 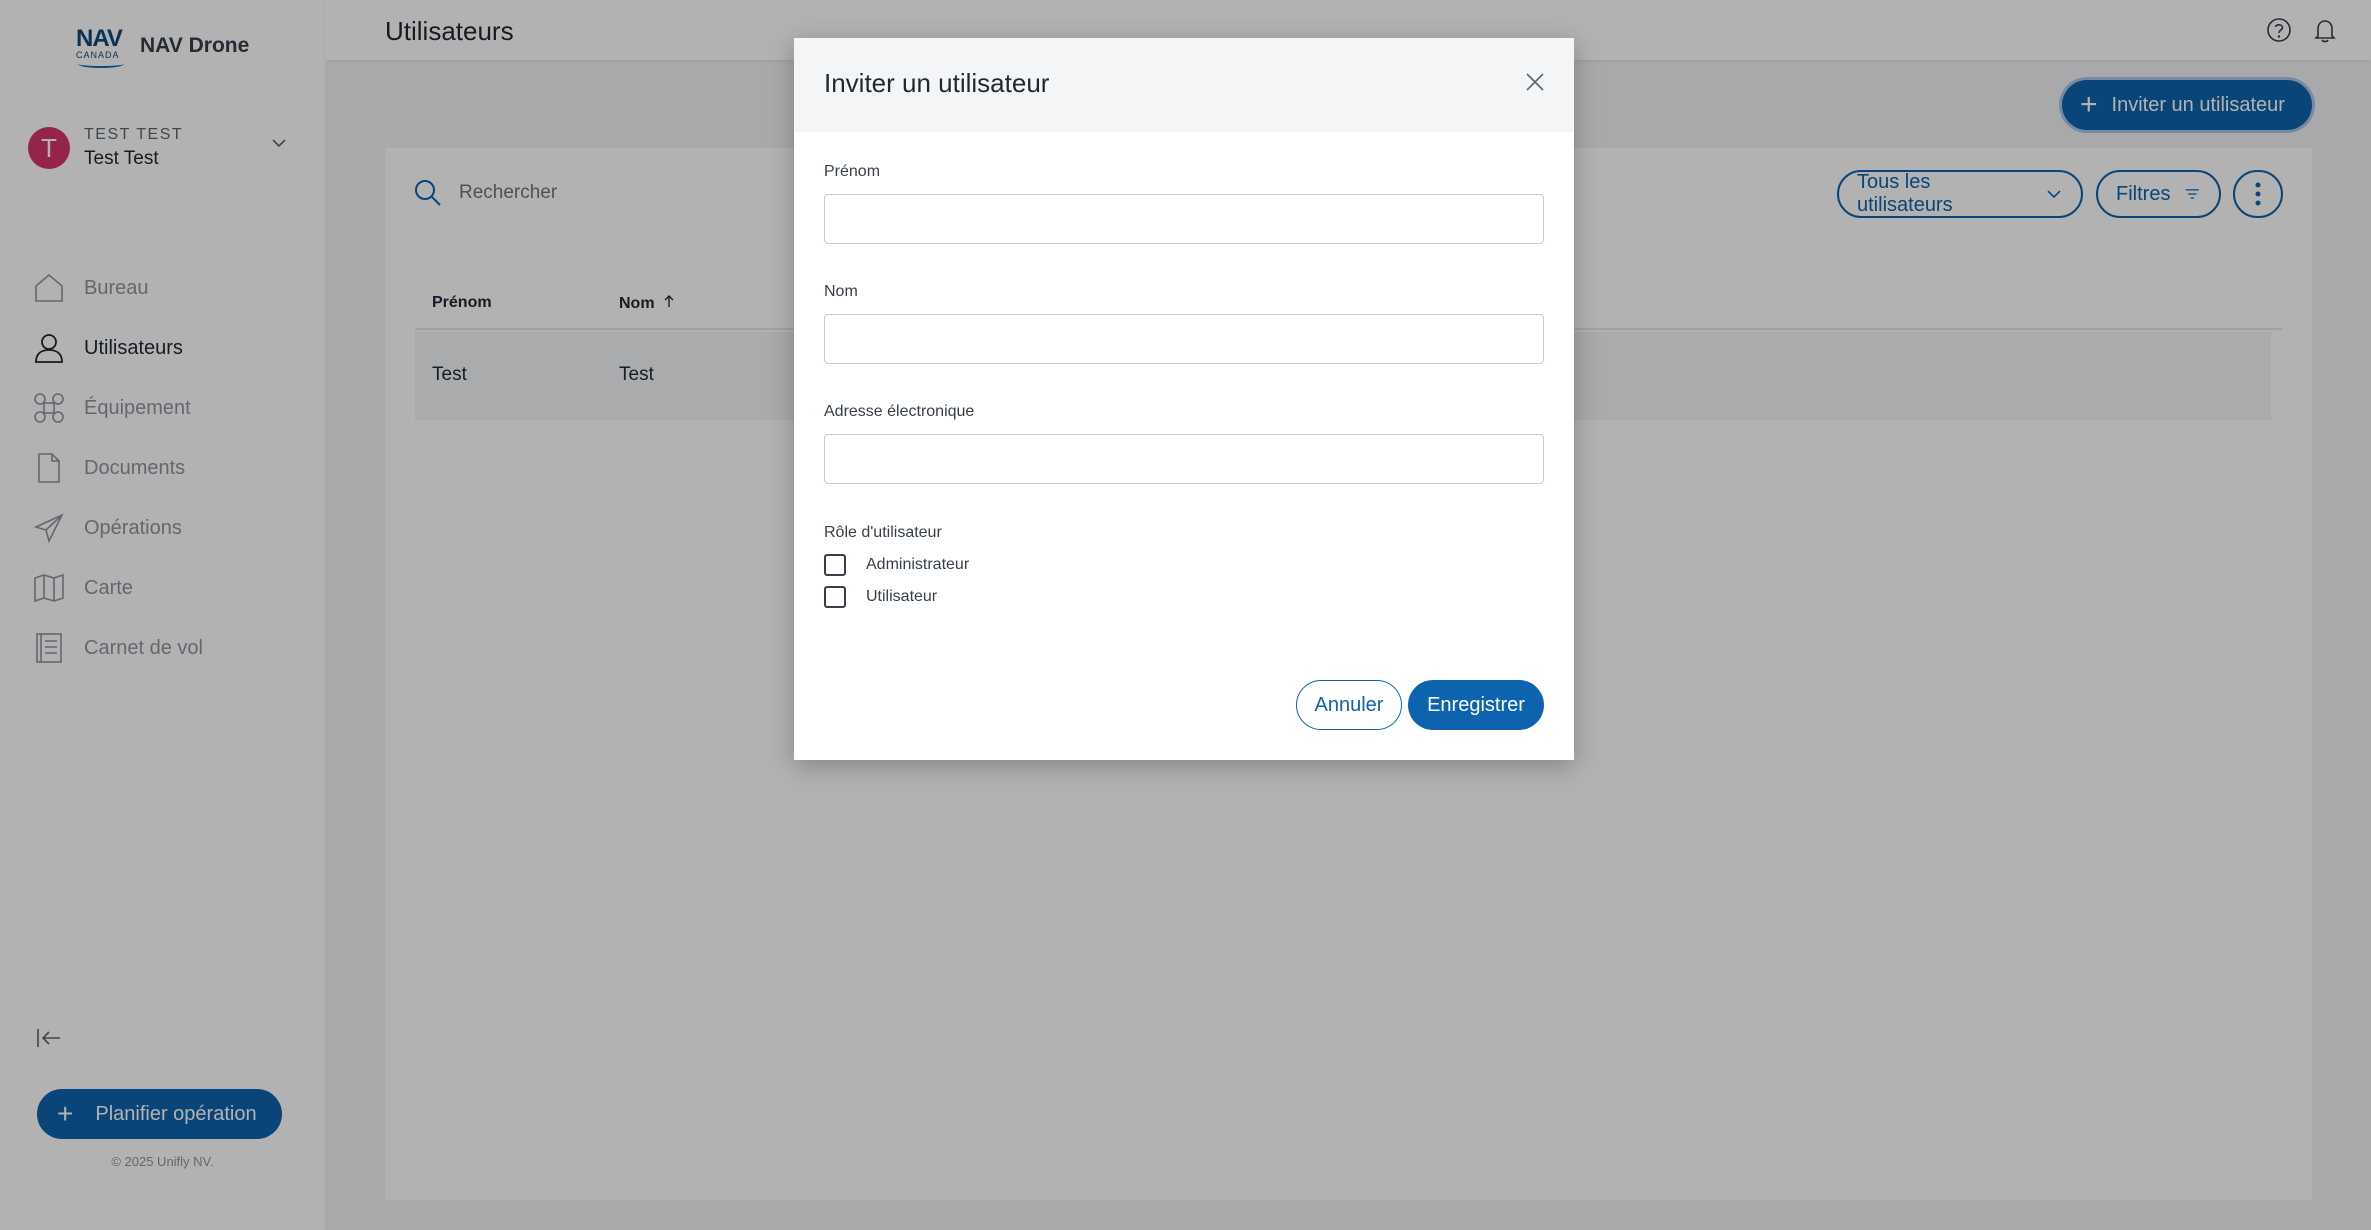 What do you see at coordinates (937, 83) in the screenshot?
I see `modal-title: Inviter un utilisateur` at bounding box center [937, 83].